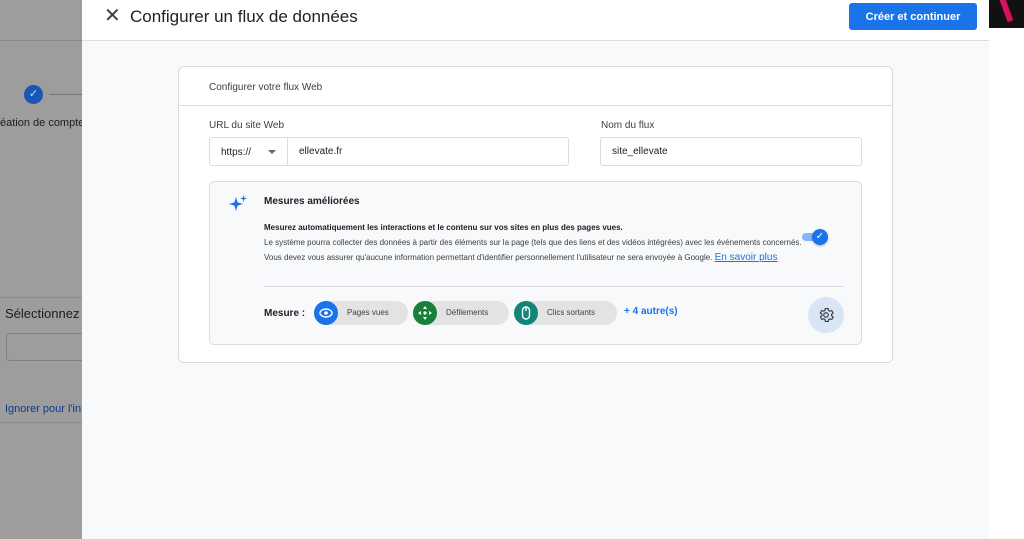  What do you see at coordinates (244, 16) in the screenshot?
I see `page-title: Configurer un flux de données` at bounding box center [244, 16].